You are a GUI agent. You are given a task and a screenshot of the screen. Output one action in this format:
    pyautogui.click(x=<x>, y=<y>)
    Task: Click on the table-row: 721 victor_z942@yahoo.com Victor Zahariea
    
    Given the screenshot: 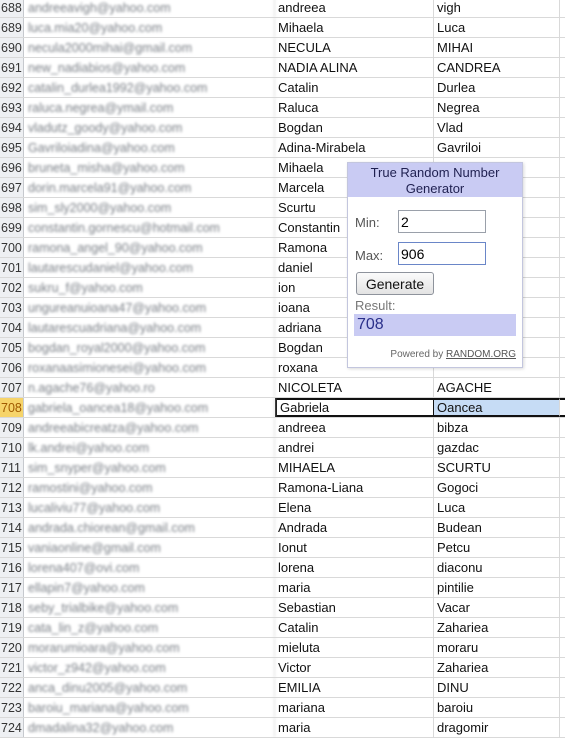 What is the action you would take?
    pyautogui.click(x=282, y=668)
    